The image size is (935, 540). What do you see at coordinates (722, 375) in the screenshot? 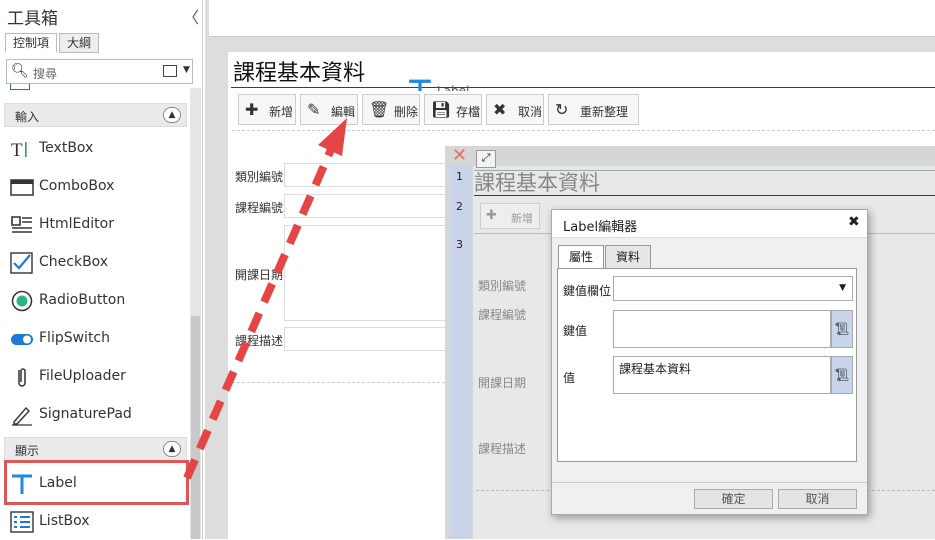
I see `value-field: 課程基本資料` at bounding box center [722, 375].